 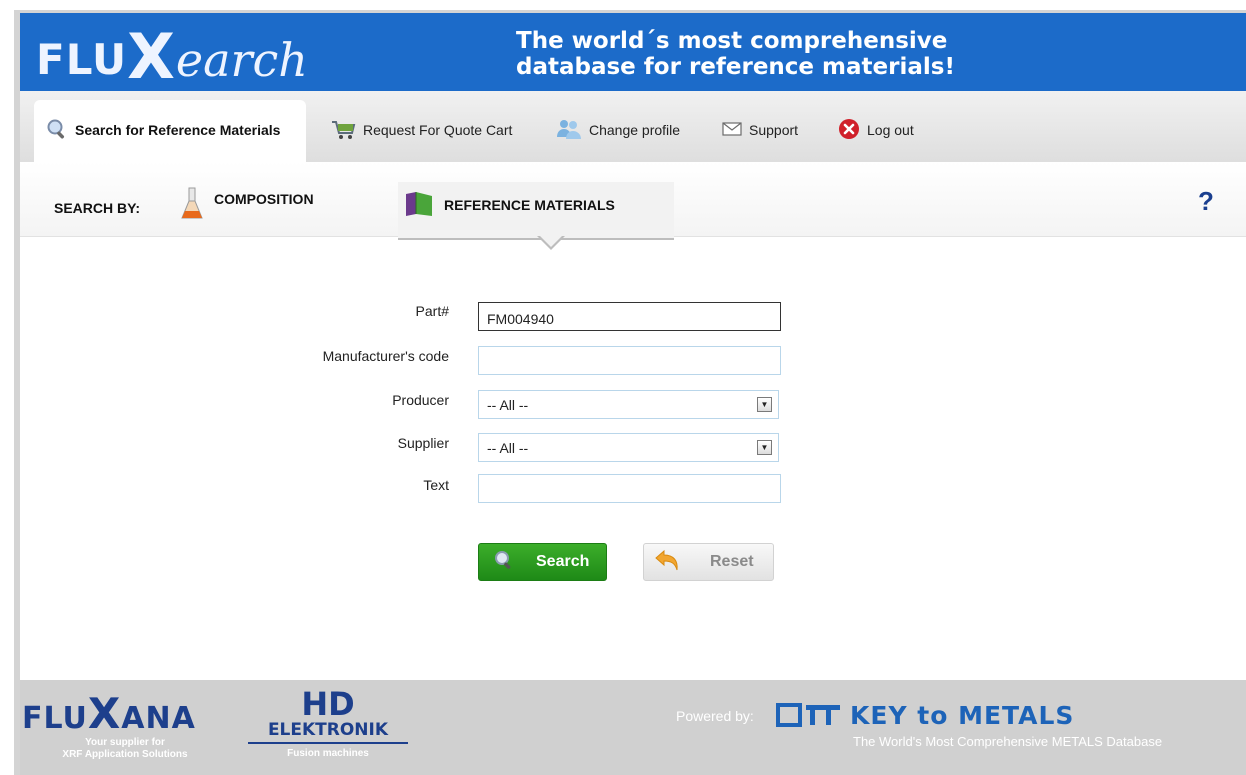 What do you see at coordinates (436, 485) in the screenshot?
I see `text-label: Text` at bounding box center [436, 485].